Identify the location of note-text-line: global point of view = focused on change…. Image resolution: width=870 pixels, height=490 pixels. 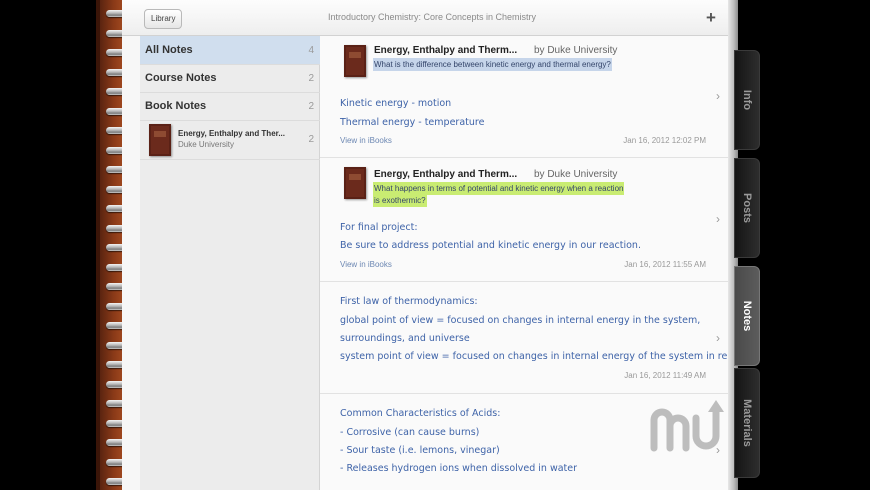
(520, 320).